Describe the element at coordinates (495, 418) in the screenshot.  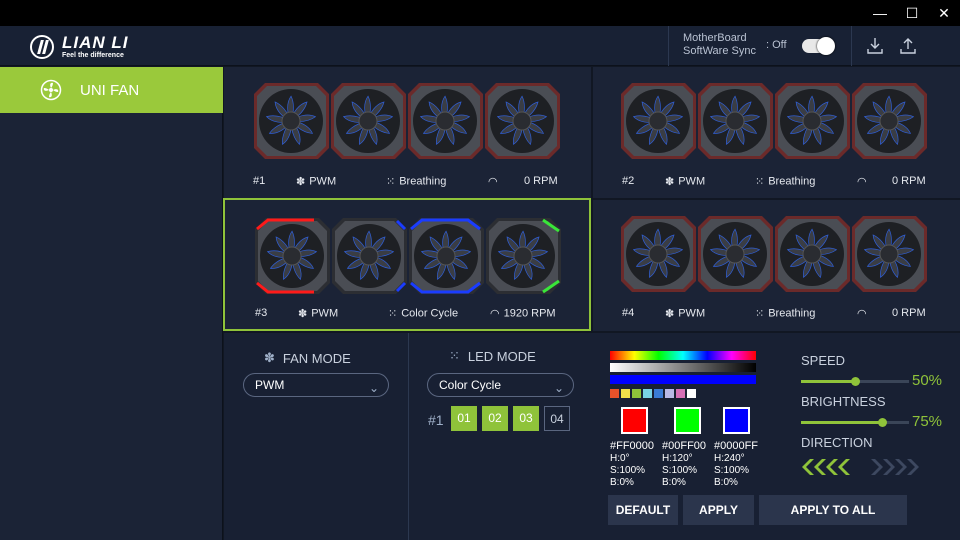
I see `fan-select-02: 02` at that location.